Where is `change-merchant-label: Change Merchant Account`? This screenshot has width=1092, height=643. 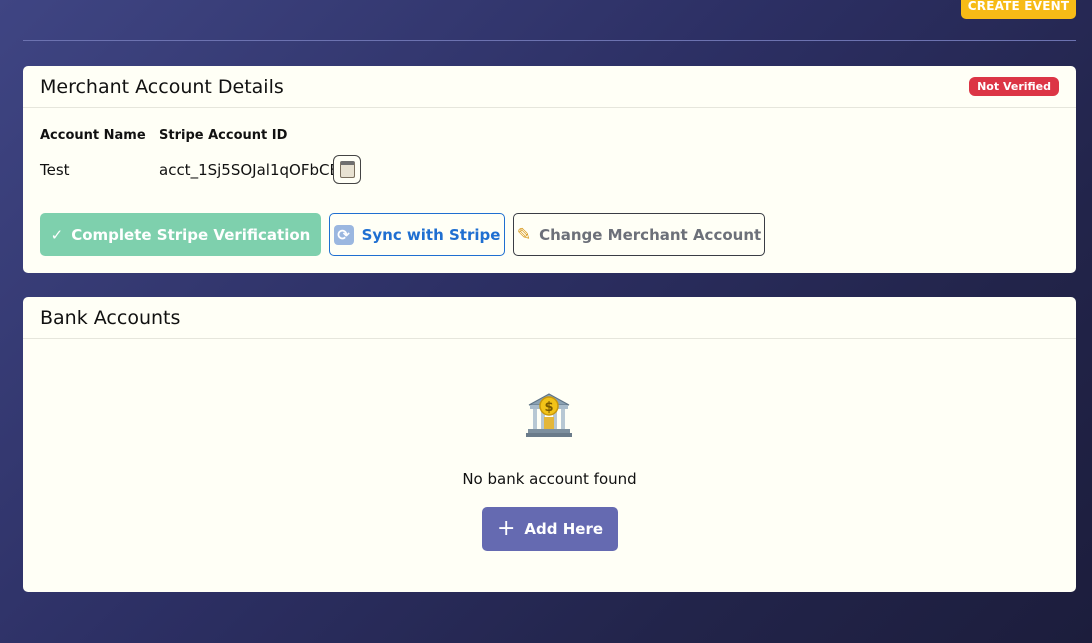
change-merchant-label: Change Merchant Account is located at coordinates (650, 234).